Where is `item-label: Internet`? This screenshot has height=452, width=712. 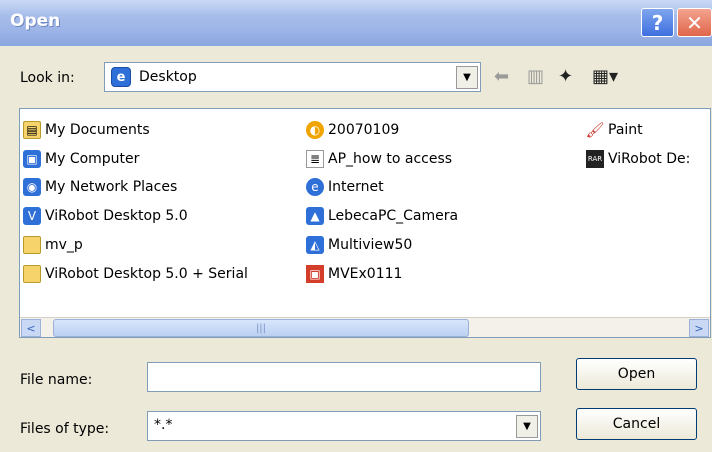
item-label: Internet is located at coordinates (356, 187).